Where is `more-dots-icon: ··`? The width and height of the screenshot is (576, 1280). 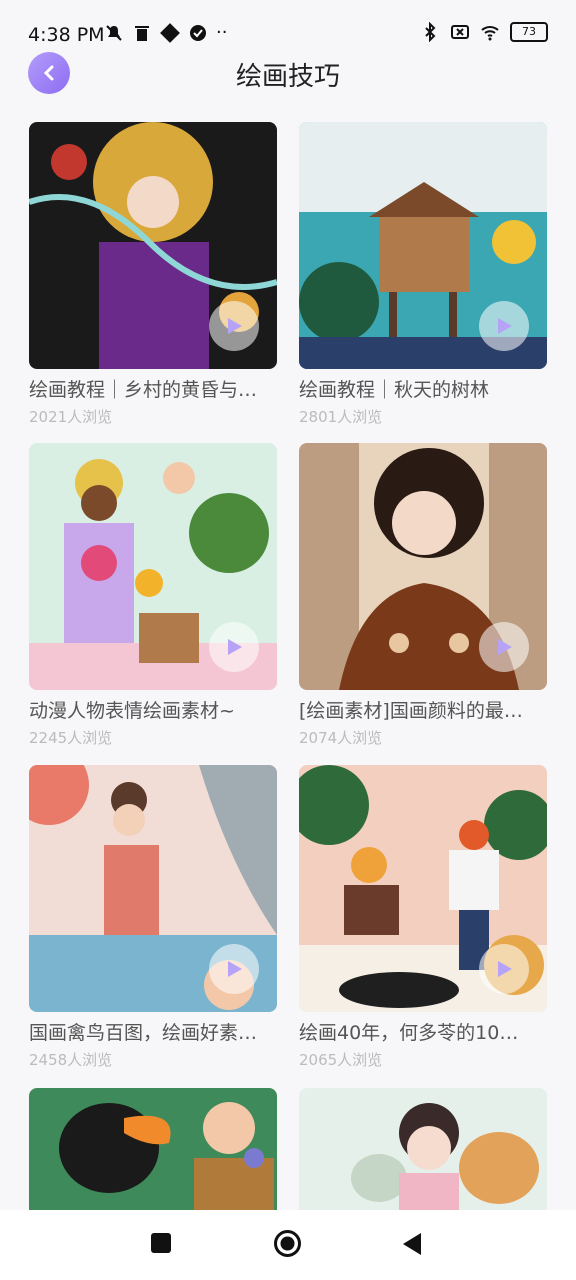 more-dots-icon: ·· is located at coordinates (222, 32).